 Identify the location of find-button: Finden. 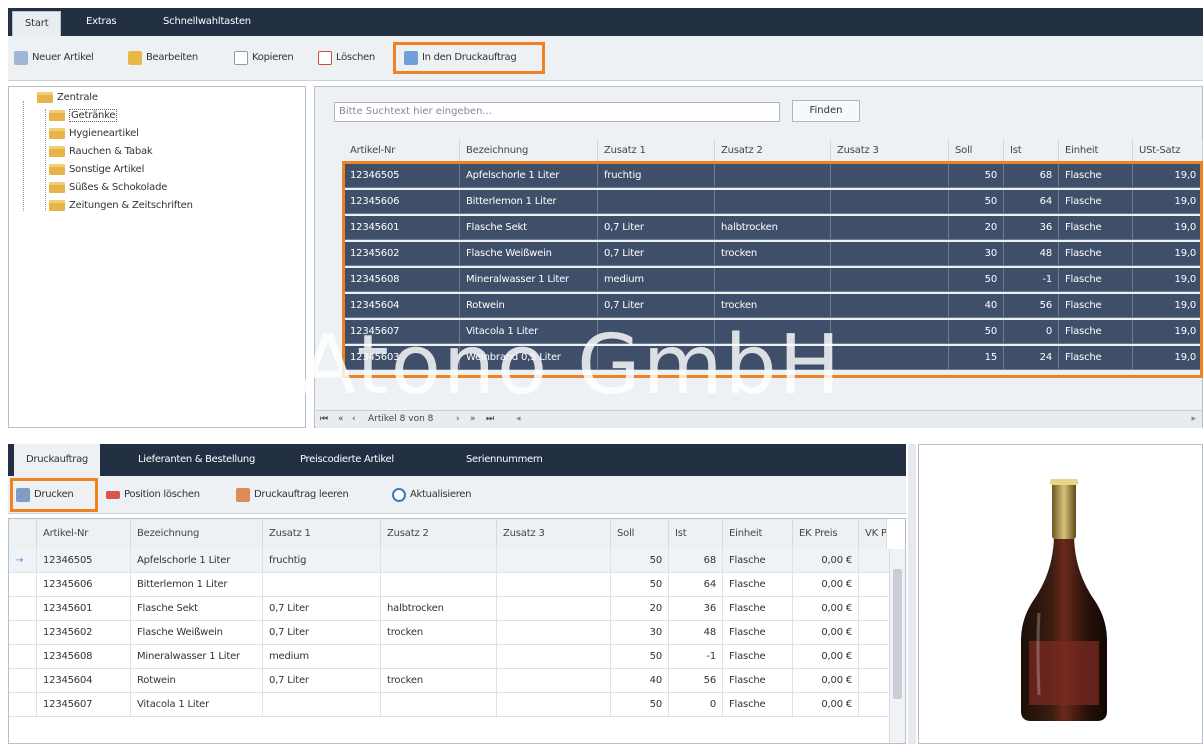
(826, 111).